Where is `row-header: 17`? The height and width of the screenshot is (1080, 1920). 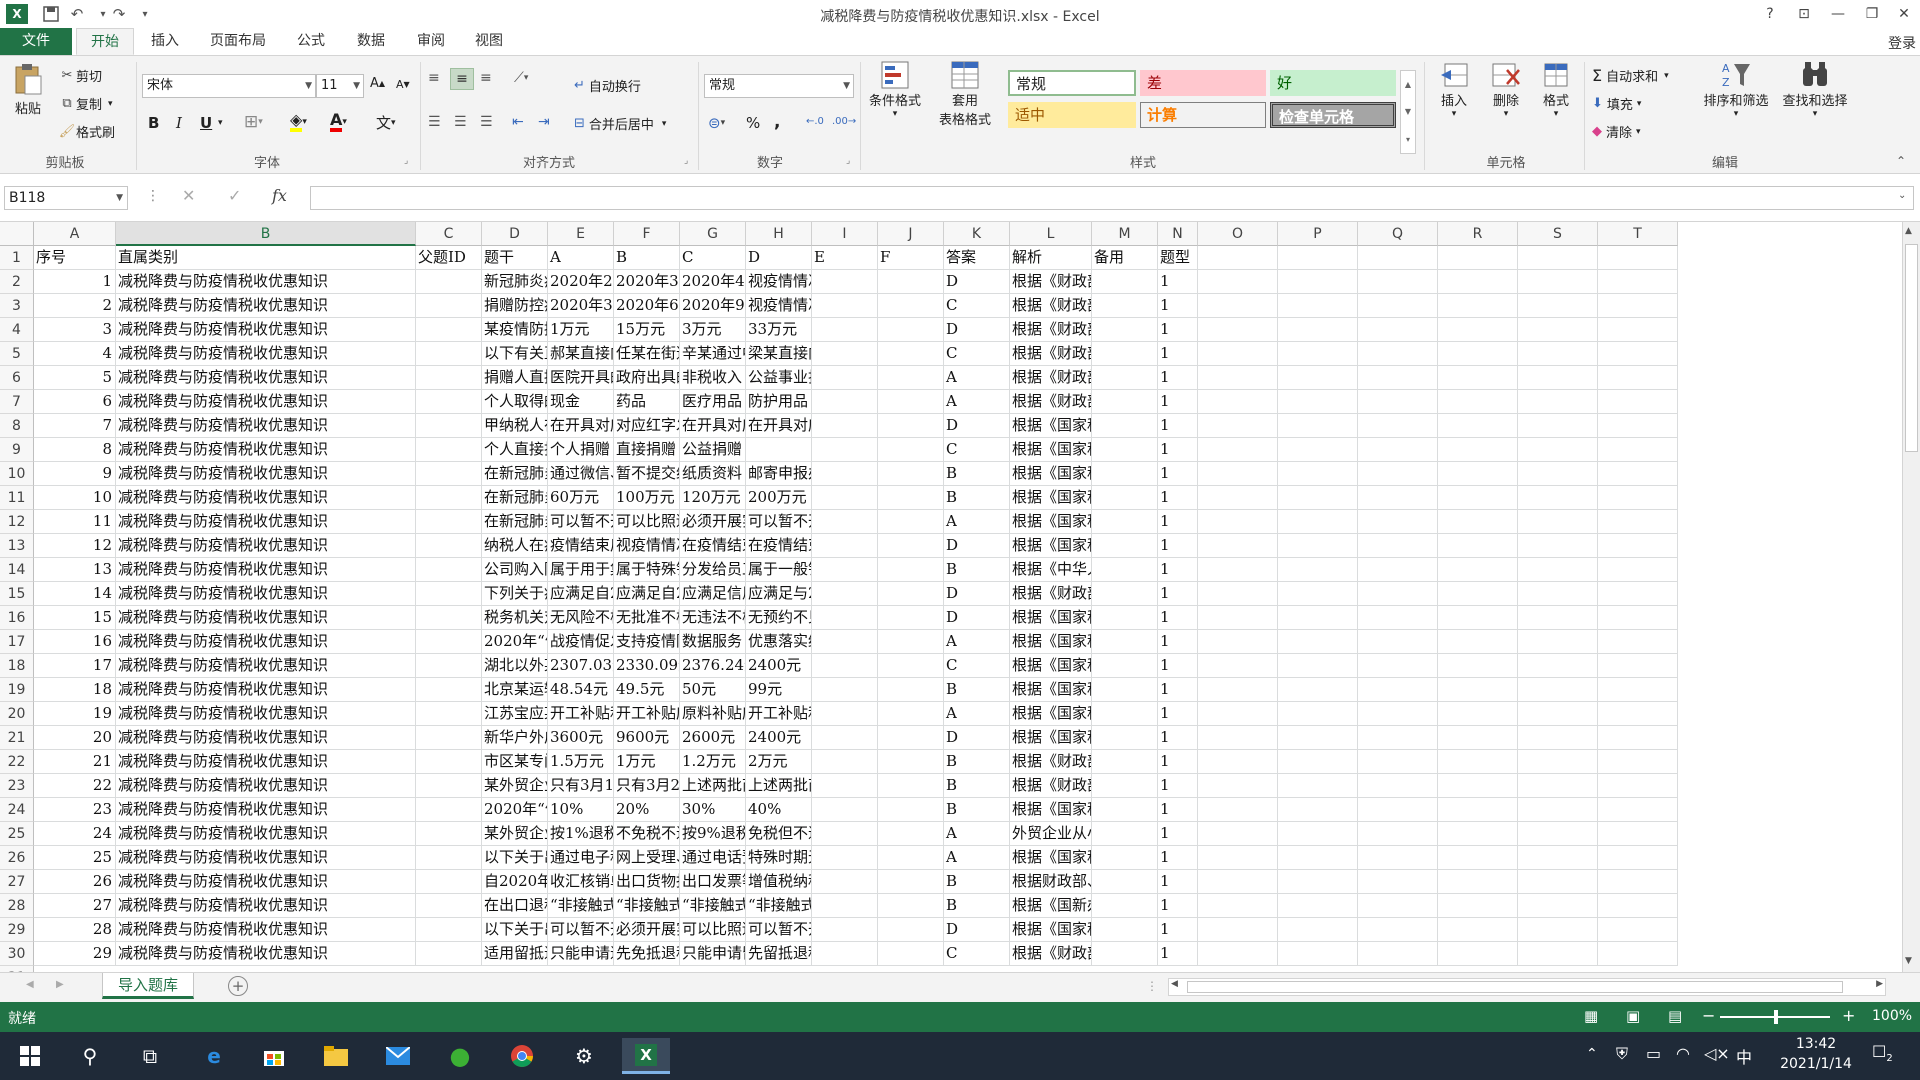
row-header: 17 is located at coordinates (17, 642).